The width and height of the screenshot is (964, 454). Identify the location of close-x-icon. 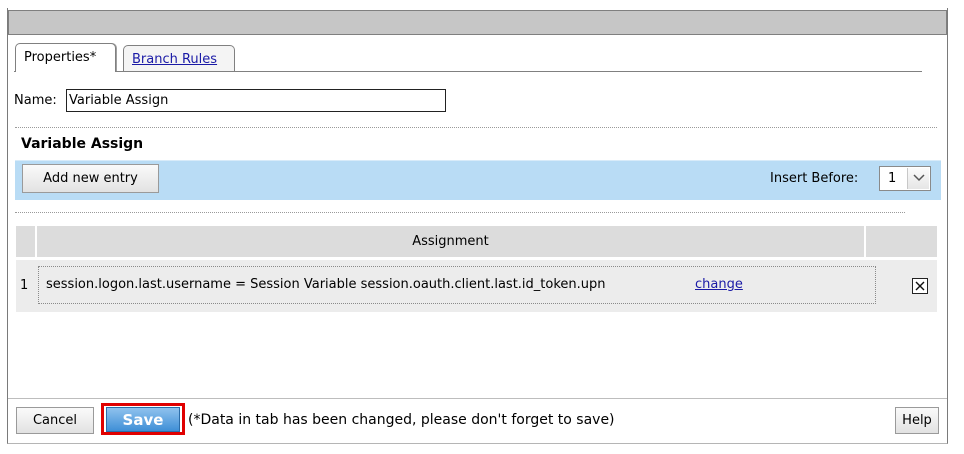
(920, 286).